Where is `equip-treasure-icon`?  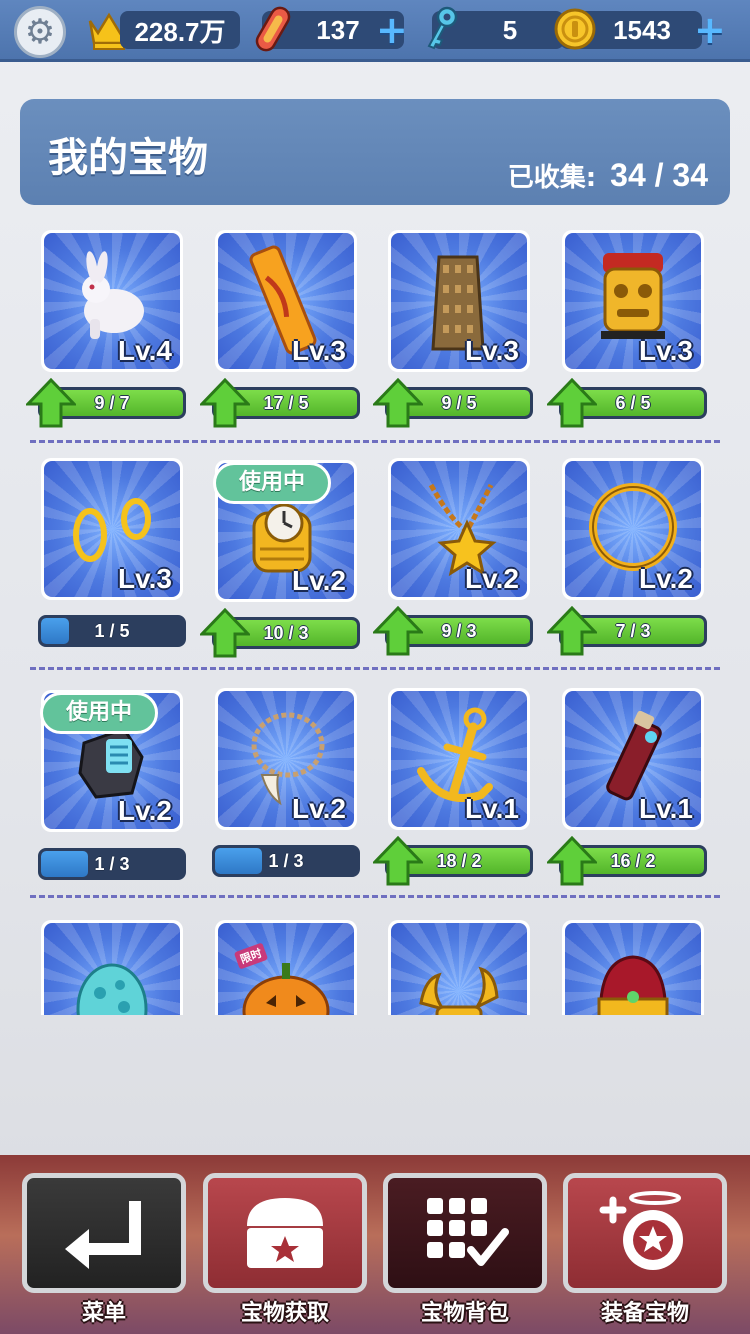
equip-treasure-icon is located at coordinates (641, 1230).